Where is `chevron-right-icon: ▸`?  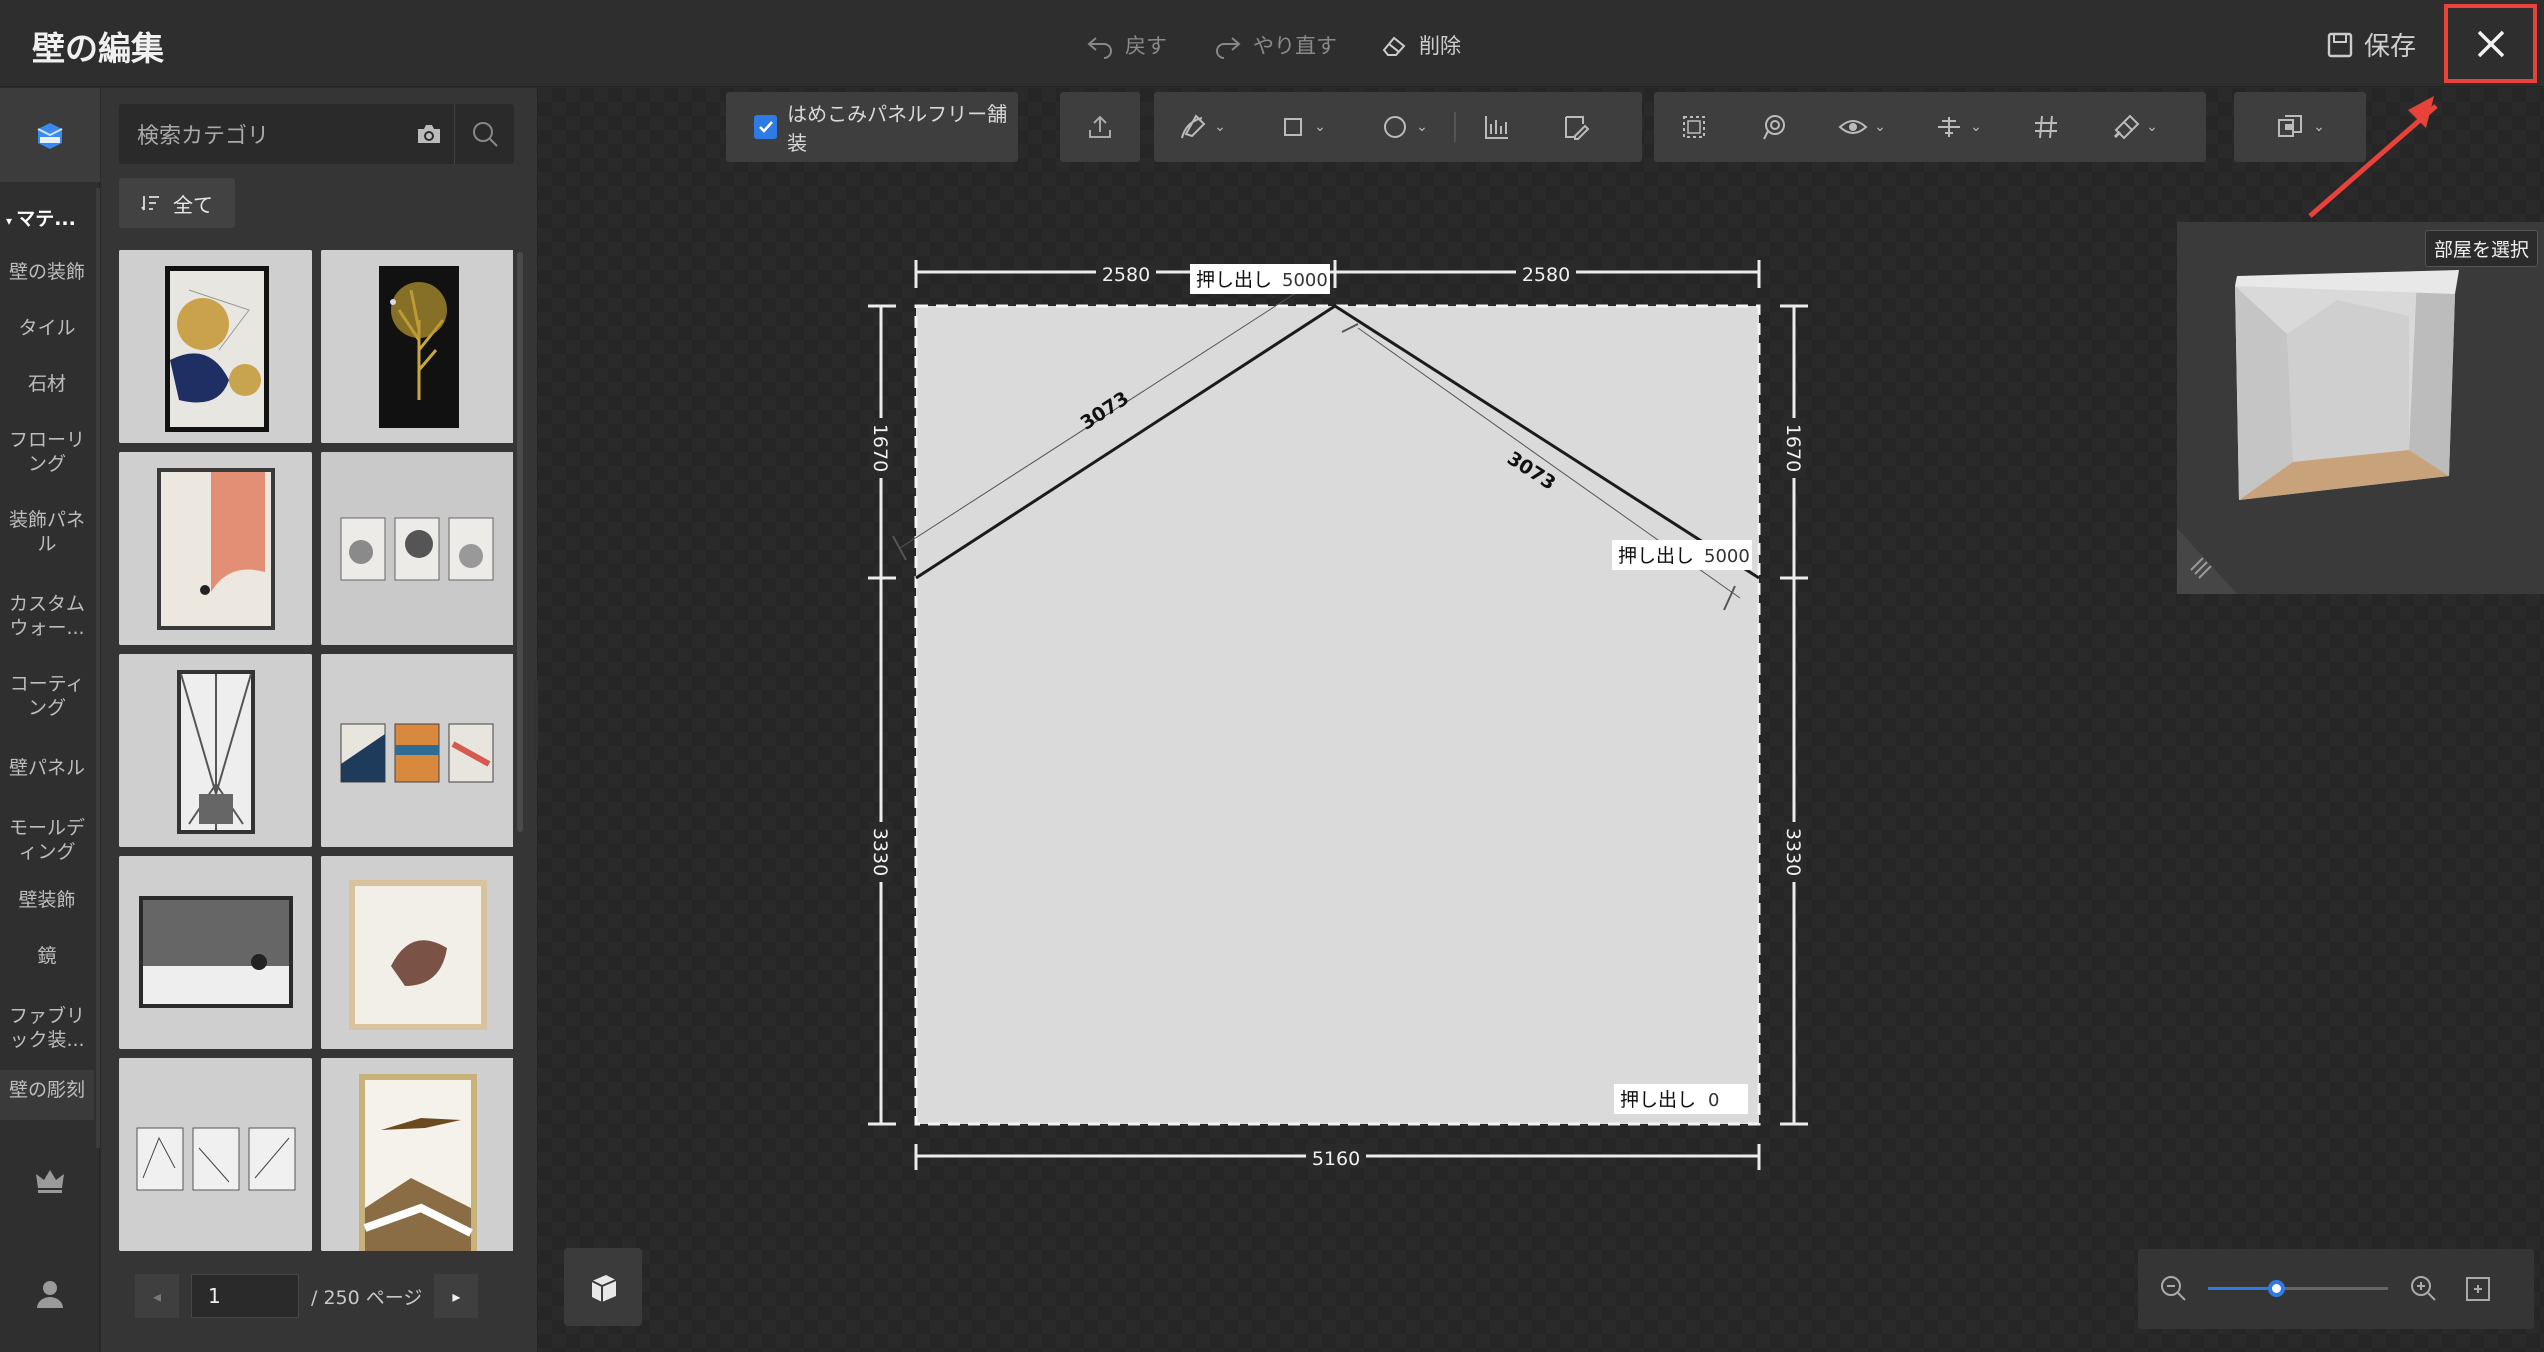 chevron-right-icon: ▸ is located at coordinates (456, 1296).